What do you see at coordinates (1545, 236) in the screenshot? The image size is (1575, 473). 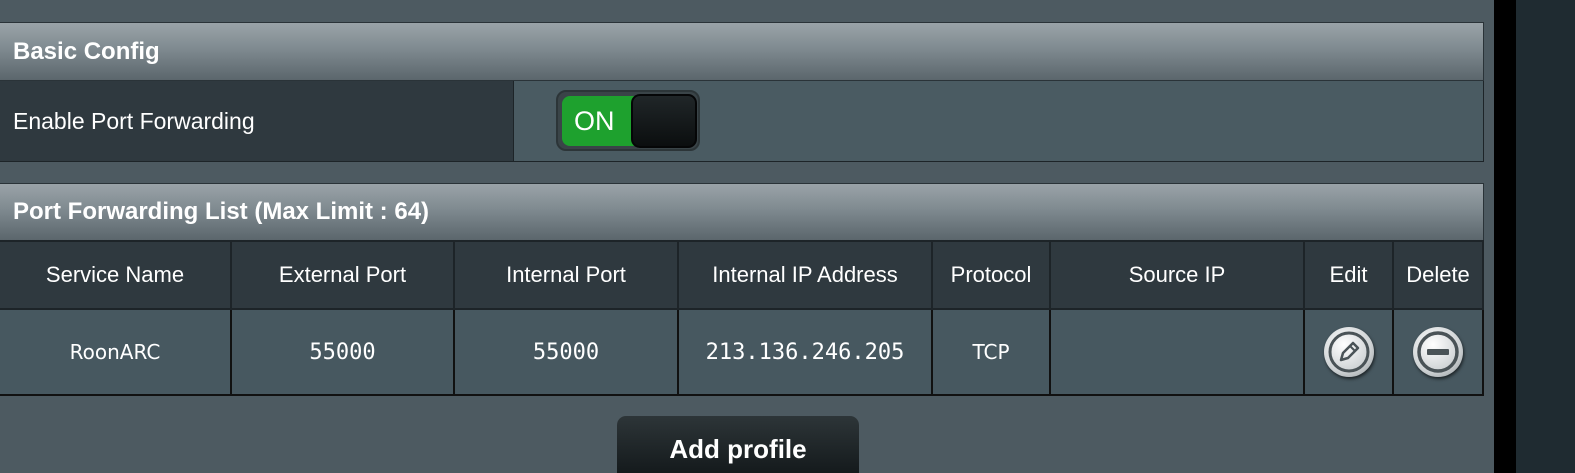 I see `right-scroll-area` at bounding box center [1545, 236].